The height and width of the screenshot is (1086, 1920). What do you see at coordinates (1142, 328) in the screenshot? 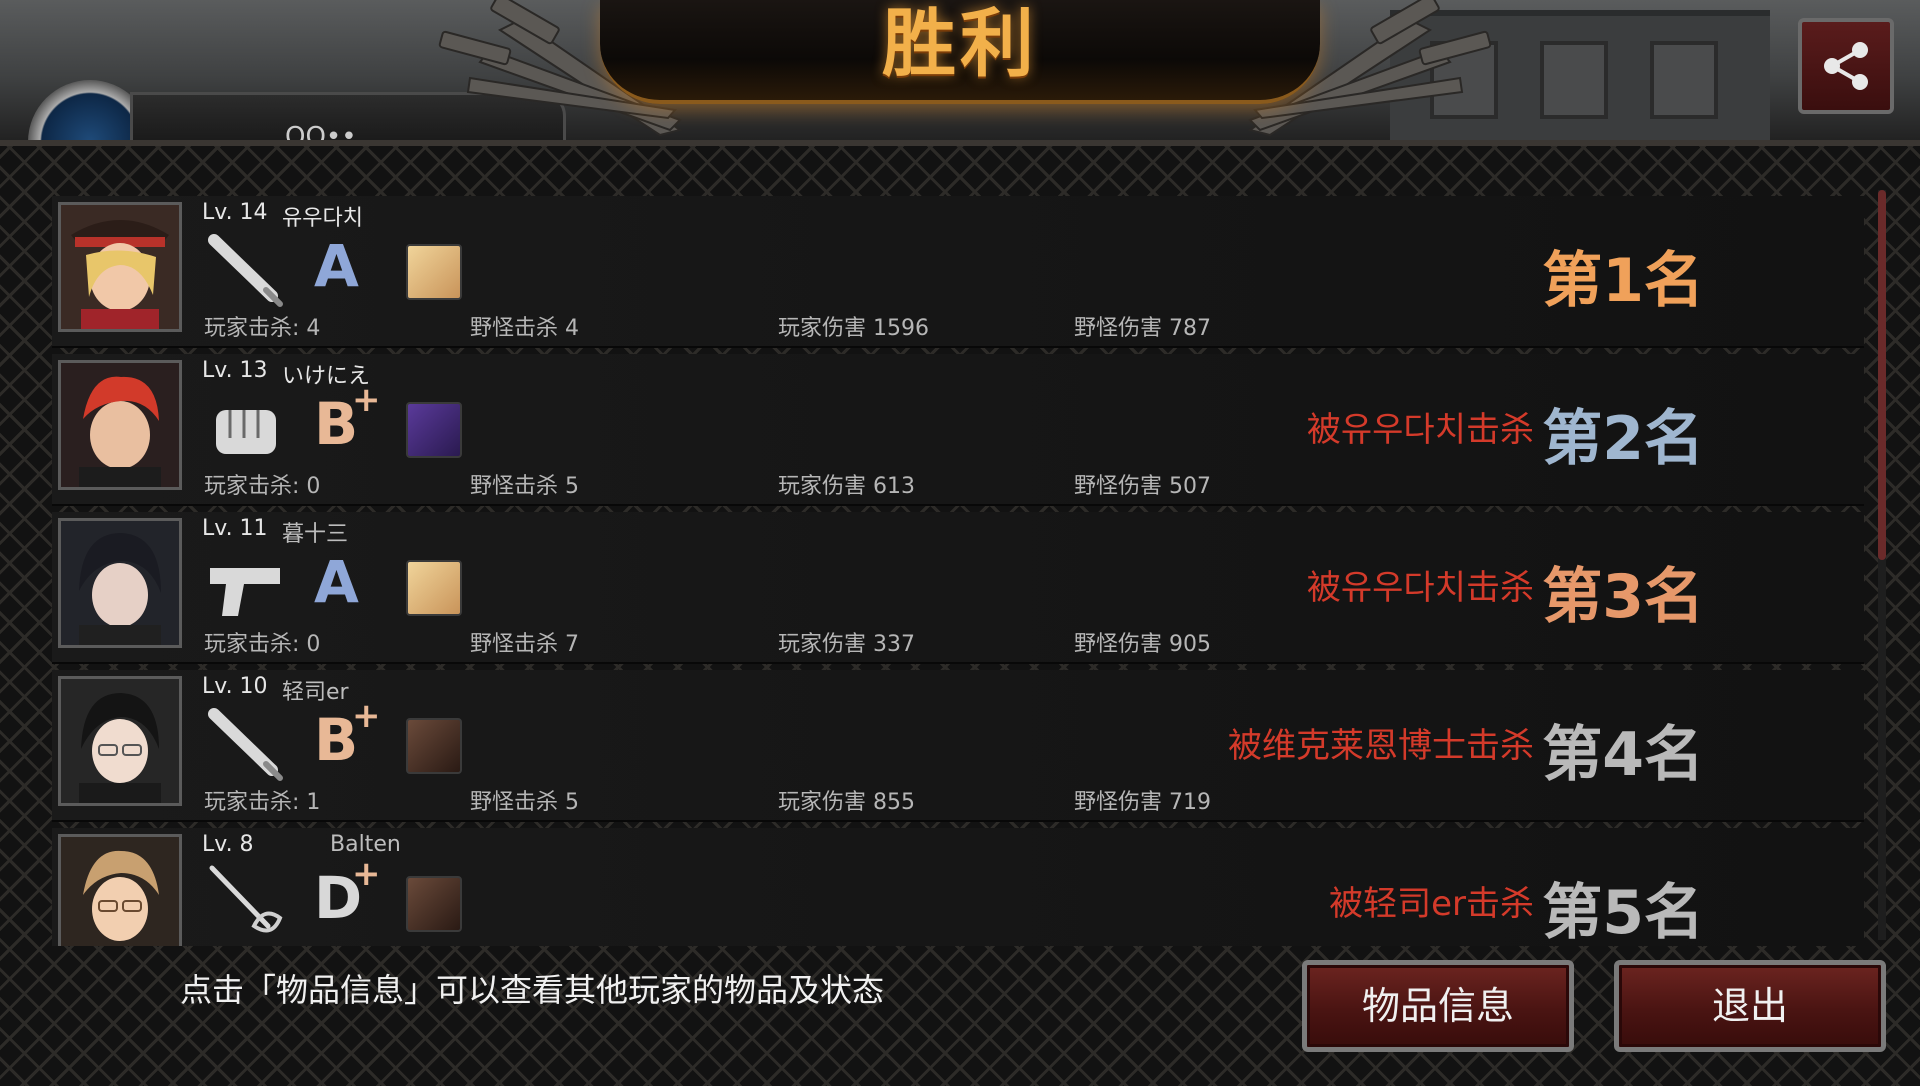
I see `monster-damage: 野怪伤害 787` at bounding box center [1142, 328].